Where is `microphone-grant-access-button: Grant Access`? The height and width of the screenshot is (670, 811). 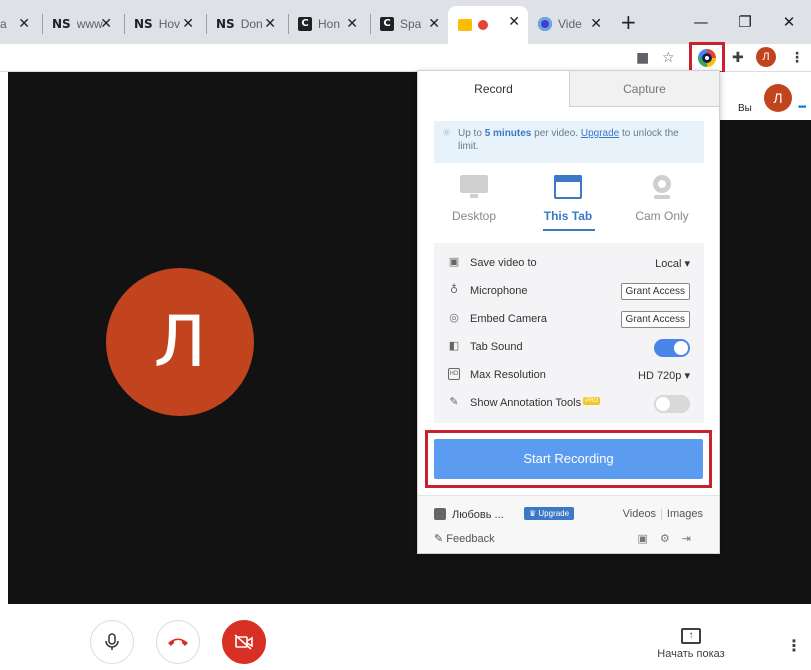
microphone-grant-access-button: Grant Access is located at coordinates (655, 291).